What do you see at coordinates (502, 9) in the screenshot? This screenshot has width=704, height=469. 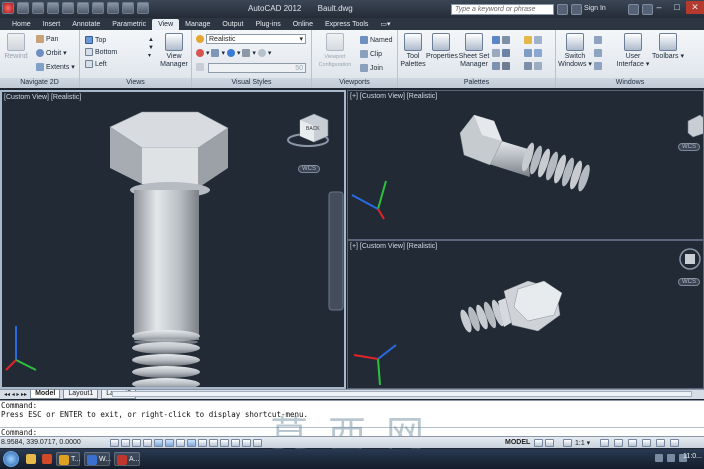 I see `search-input: Type a keyword or phrase` at bounding box center [502, 9].